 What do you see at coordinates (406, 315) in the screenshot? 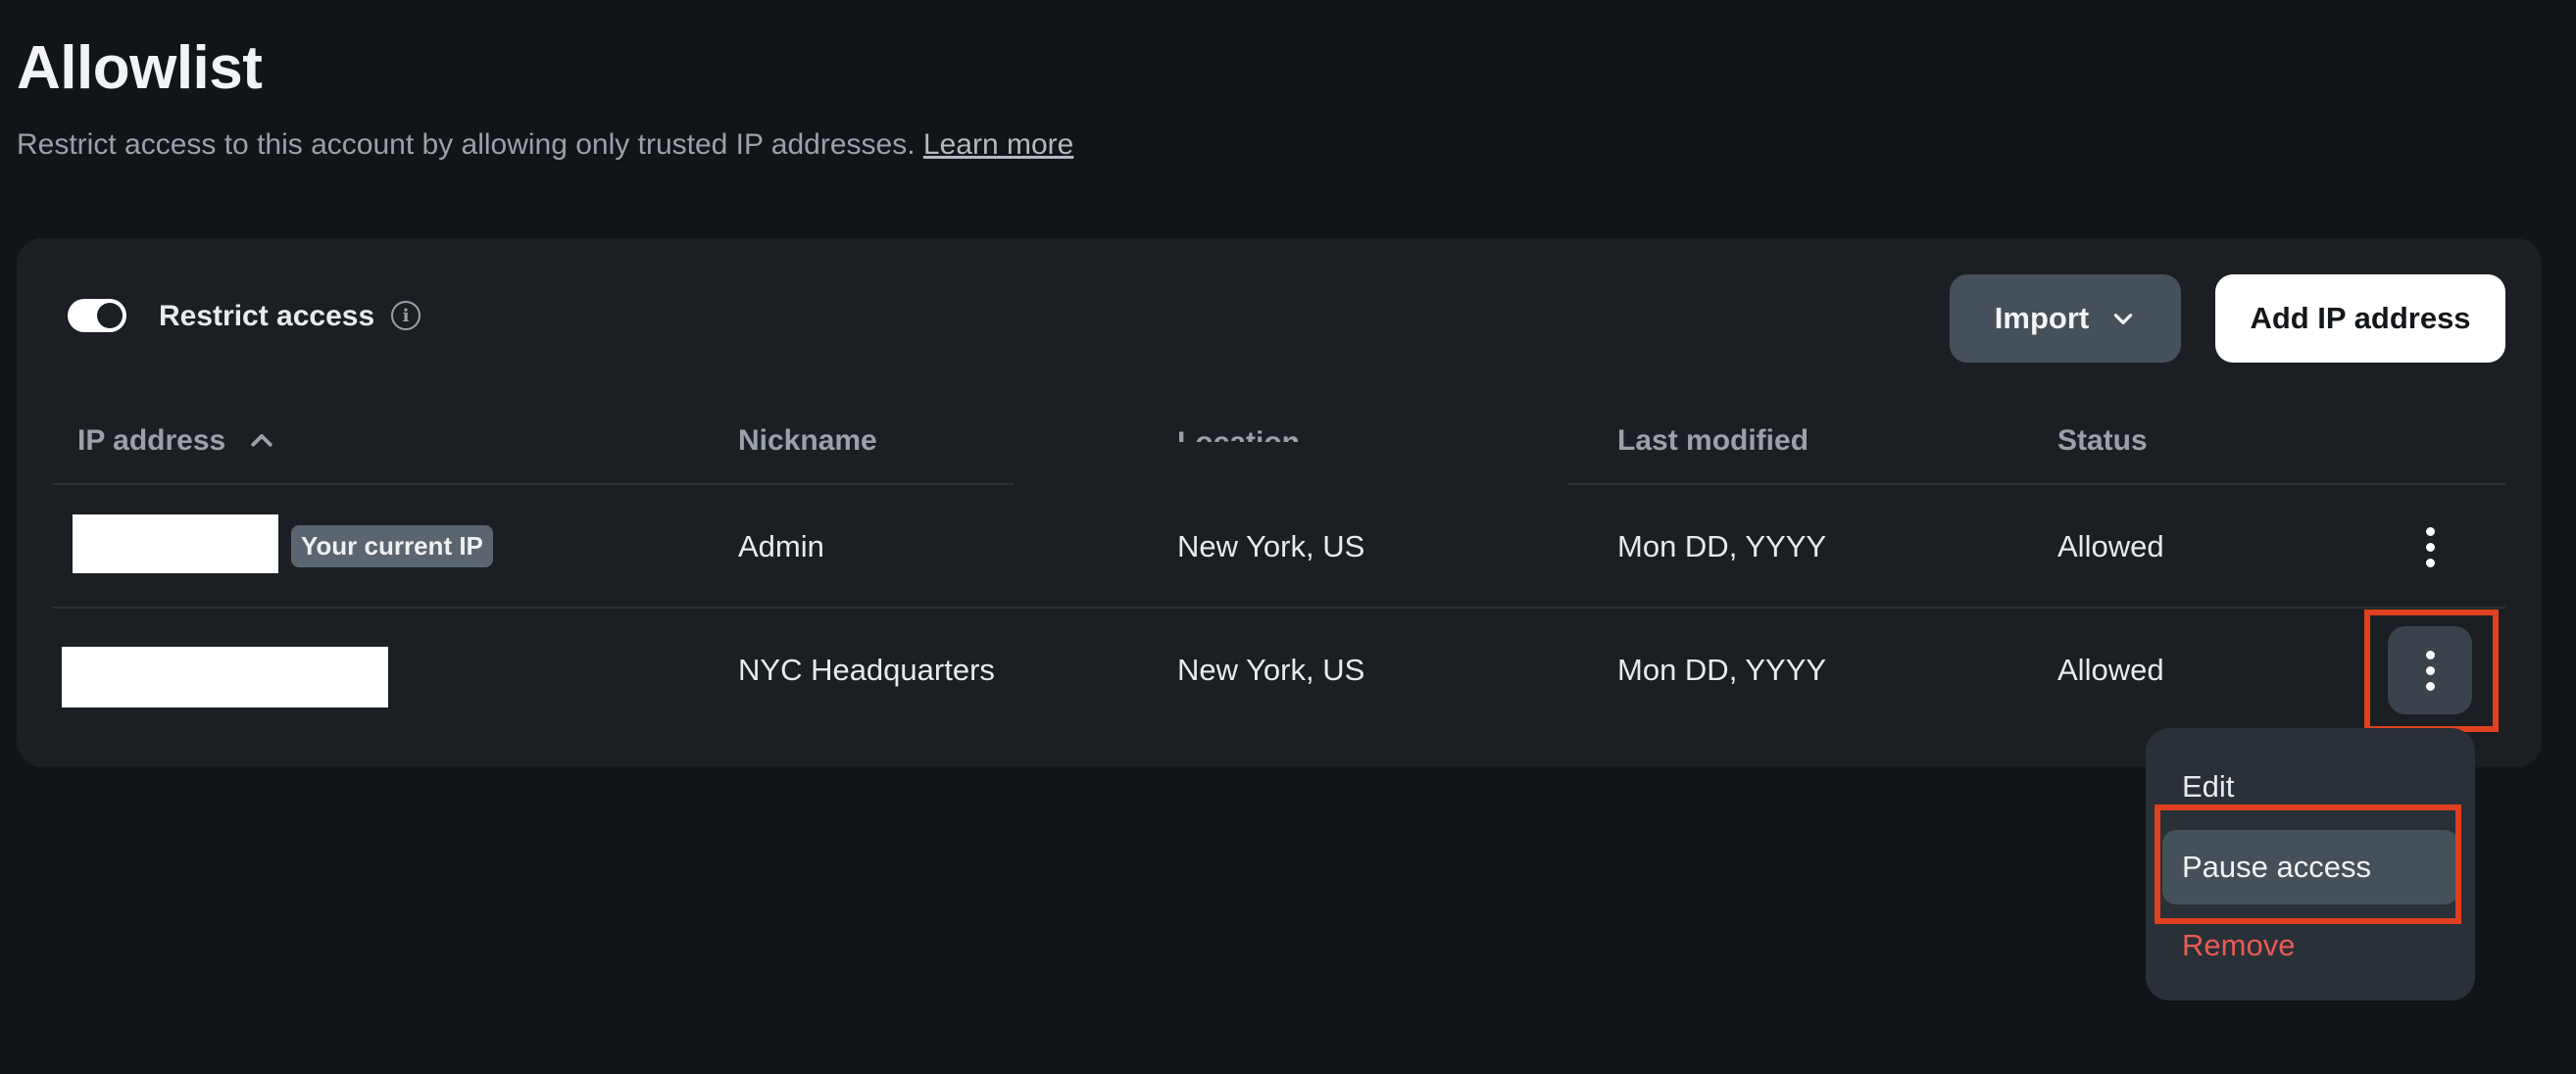
I see `info-icon: i` at bounding box center [406, 315].